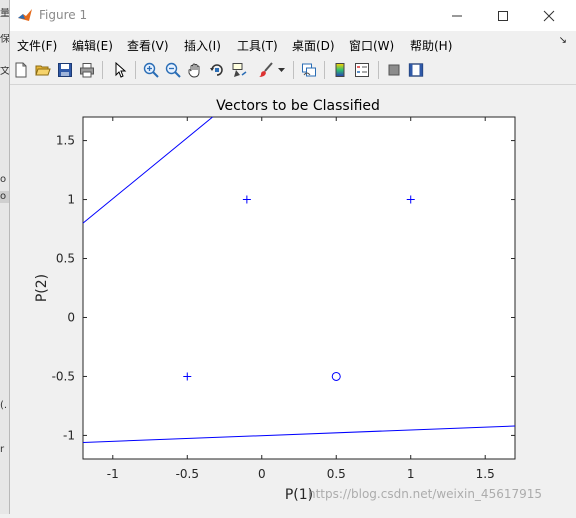  I want to click on watermark-text: https://blog.csdn.net/weixin_45617915, so click(425, 494).